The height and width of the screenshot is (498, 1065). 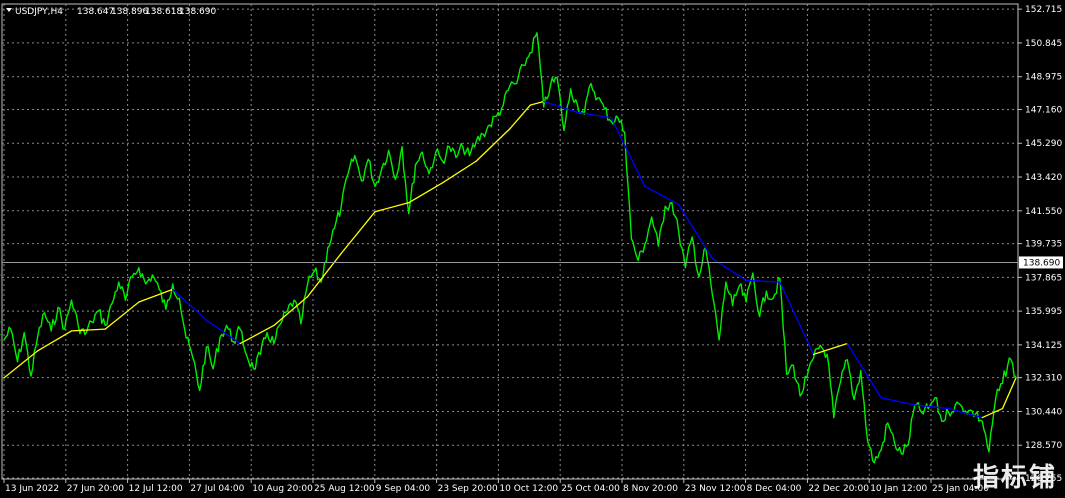 What do you see at coordinates (1043, 245) in the screenshot?
I see `y-tick-label: 139.735` at bounding box center [1043, 245].